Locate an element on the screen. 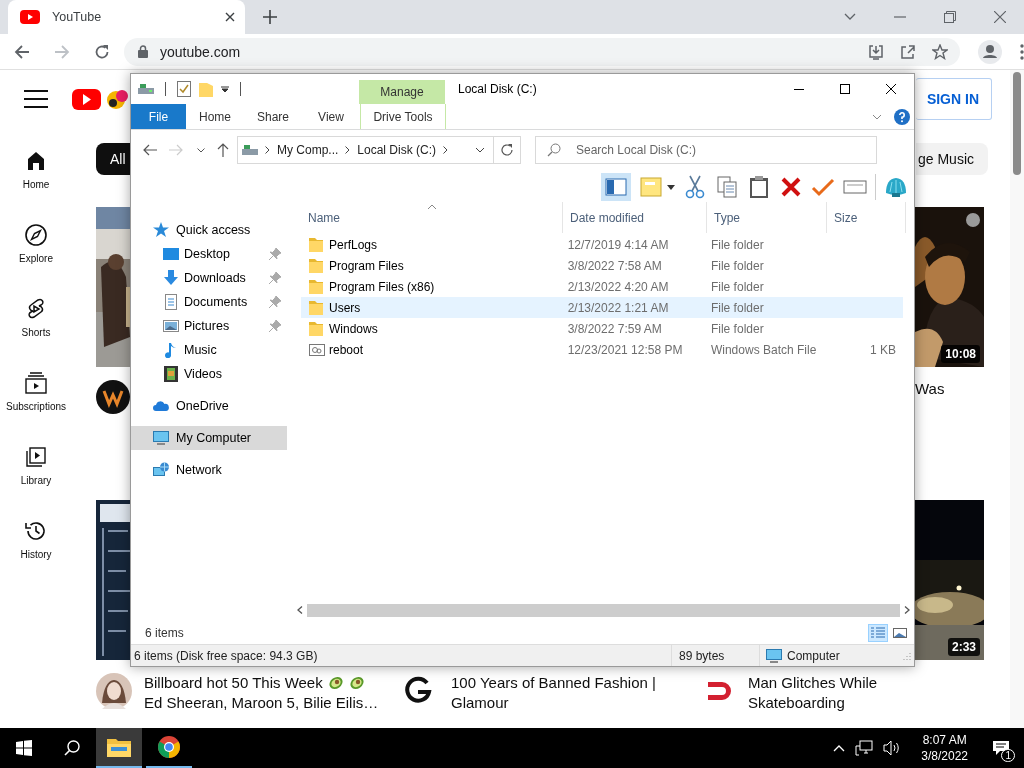 The image size is (1024, 768). resize-grip-icon is located at coordinates (907, 655).